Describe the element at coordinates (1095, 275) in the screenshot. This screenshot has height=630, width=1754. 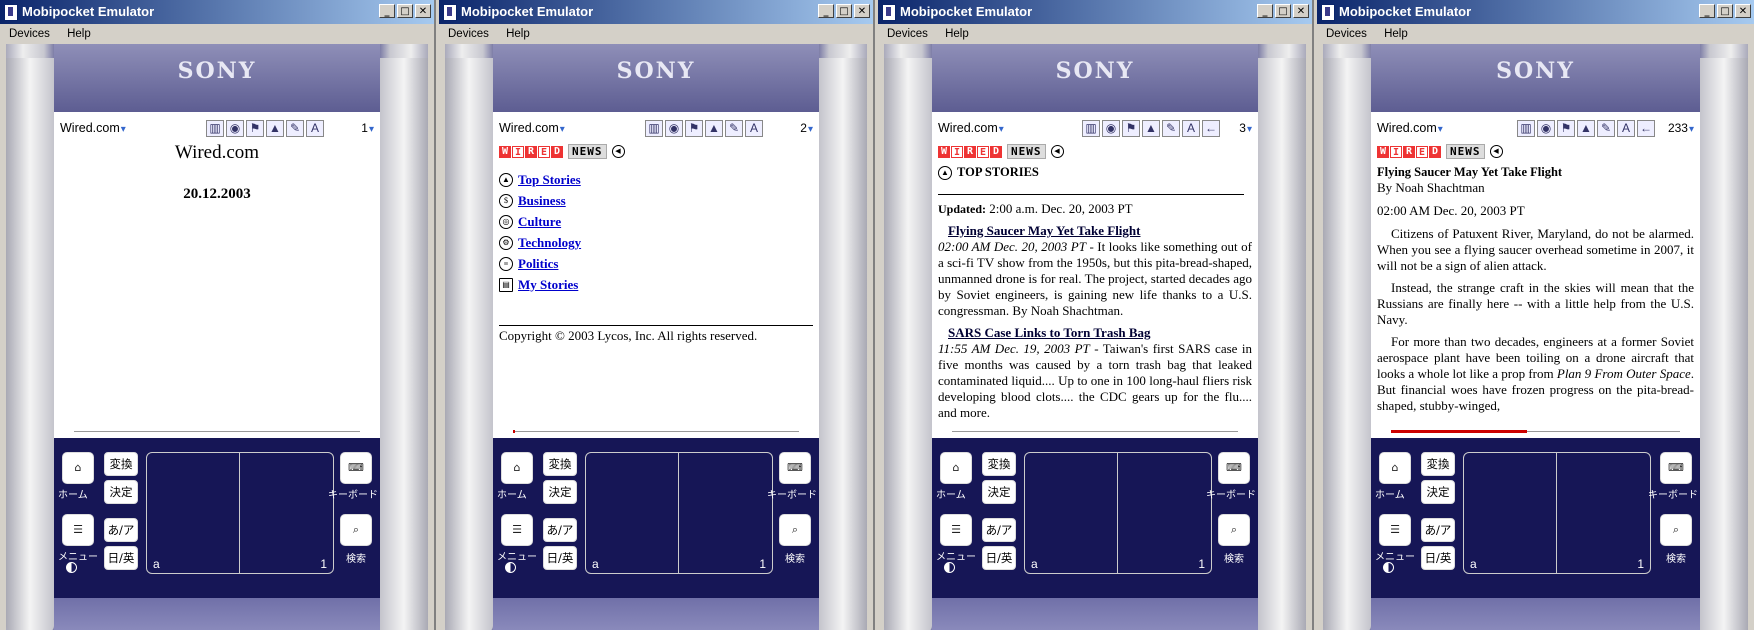
I see `device-screen: Wired.com ▥ ◉ ⚑ ▲ ✎ A ← 3 W I R E` at that location.